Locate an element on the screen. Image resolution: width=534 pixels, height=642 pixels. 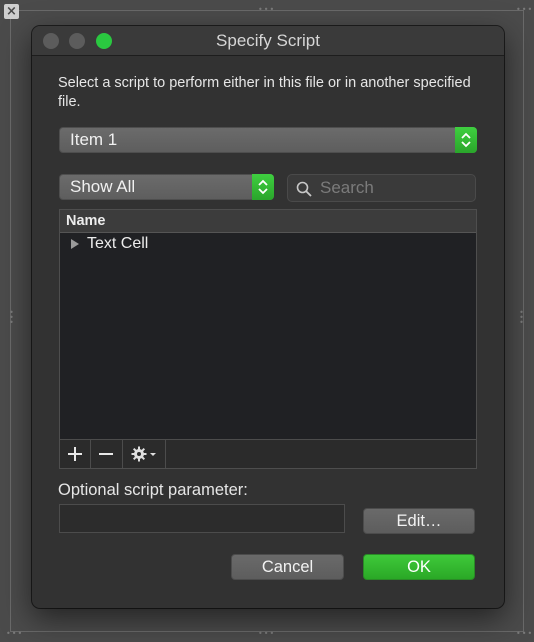
remove-button is located at coordinates (107, 454).